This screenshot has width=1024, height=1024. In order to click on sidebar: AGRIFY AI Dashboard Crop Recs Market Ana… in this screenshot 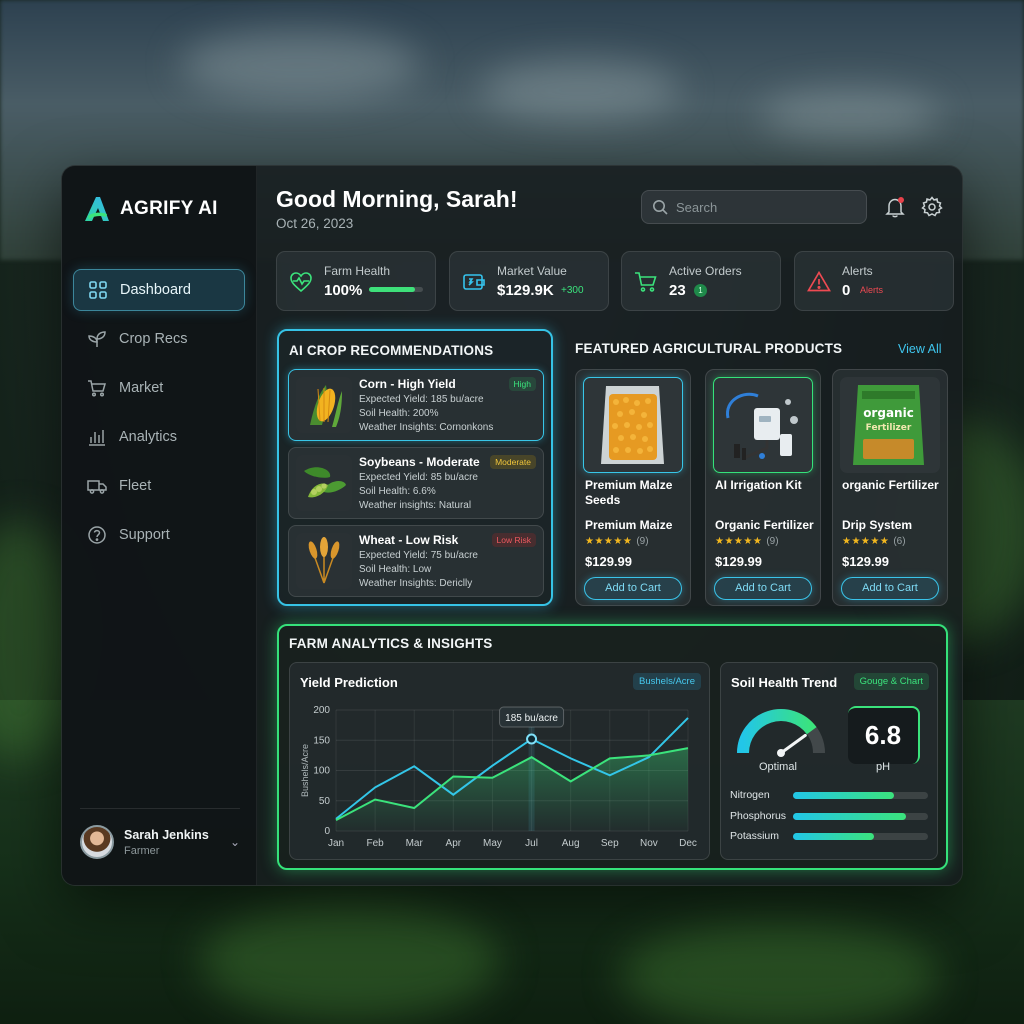, I will do `click(159, 525)`.